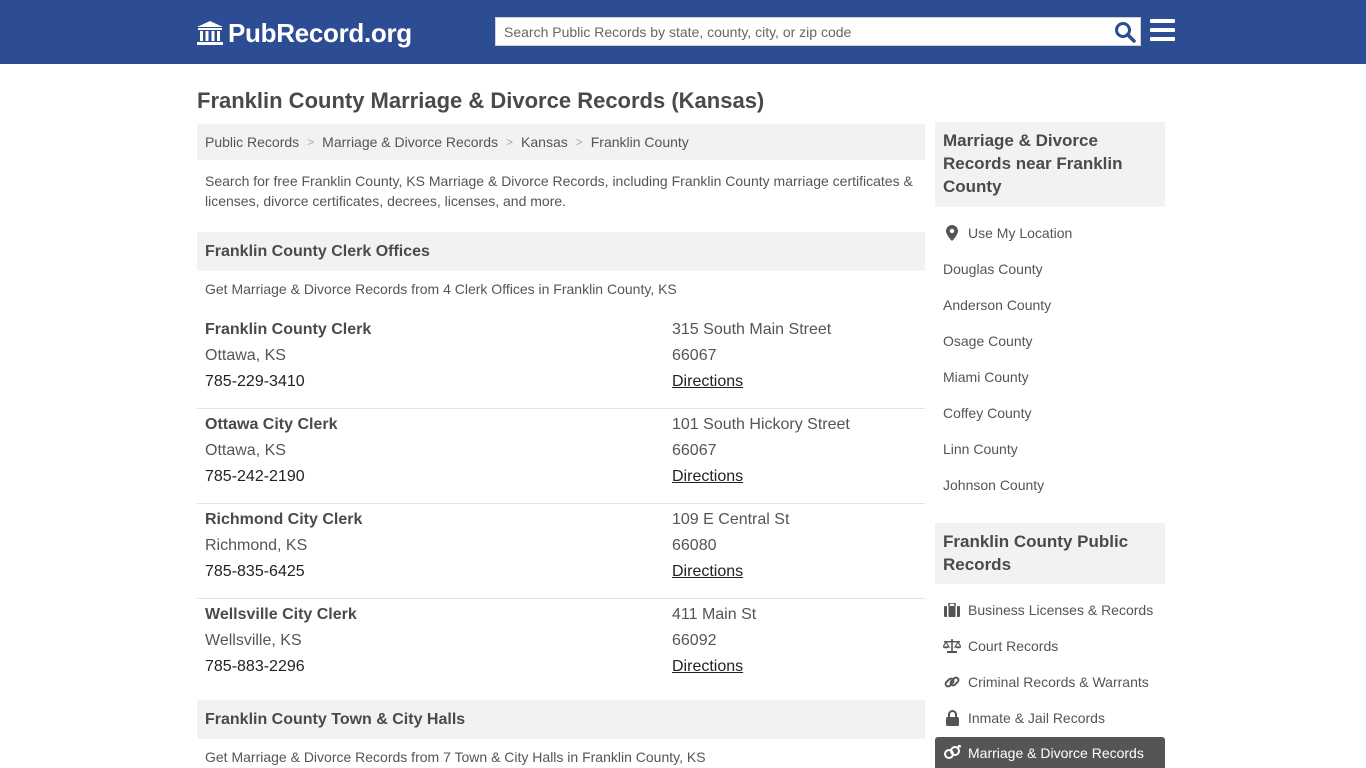 This screenshot has width=1366, height=768. Describe the element at coordinates (561, 251) in the screenshot. I see `clerk-offices-heading: Franklin County Clerk Offices` at that location.